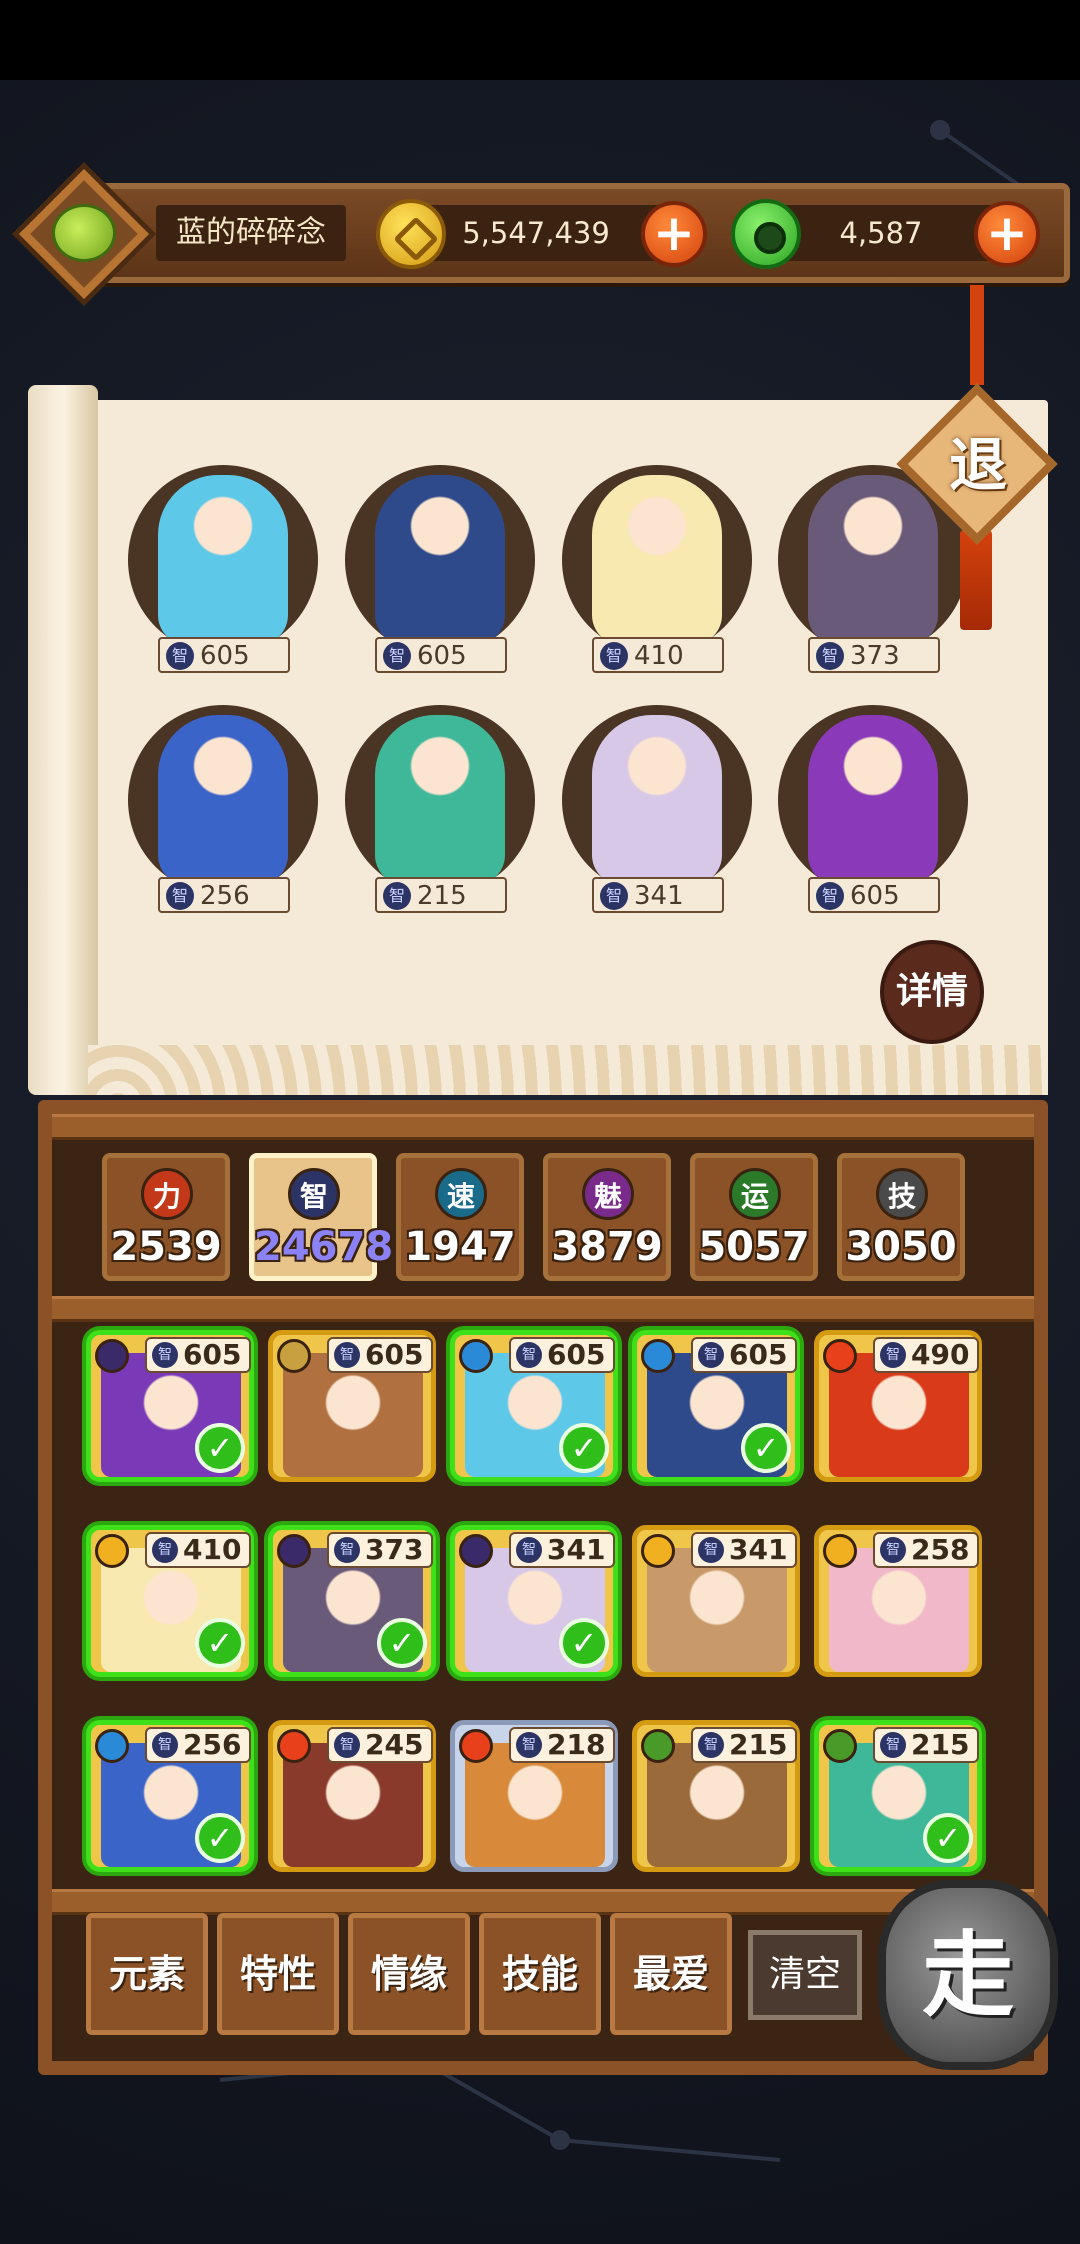  I want to click on cabinet-attribute-shelf, so click(543, 1309).